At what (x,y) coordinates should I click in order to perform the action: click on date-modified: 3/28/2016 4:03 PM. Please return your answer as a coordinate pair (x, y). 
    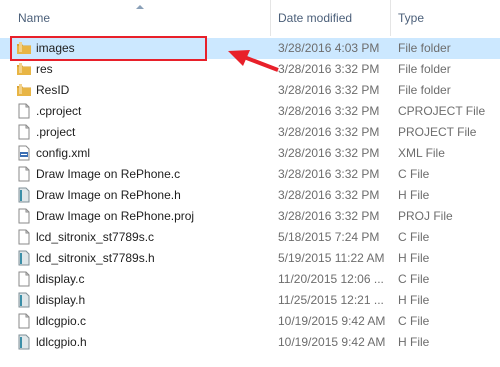
    Looking at the image, I should click on (329, 48).